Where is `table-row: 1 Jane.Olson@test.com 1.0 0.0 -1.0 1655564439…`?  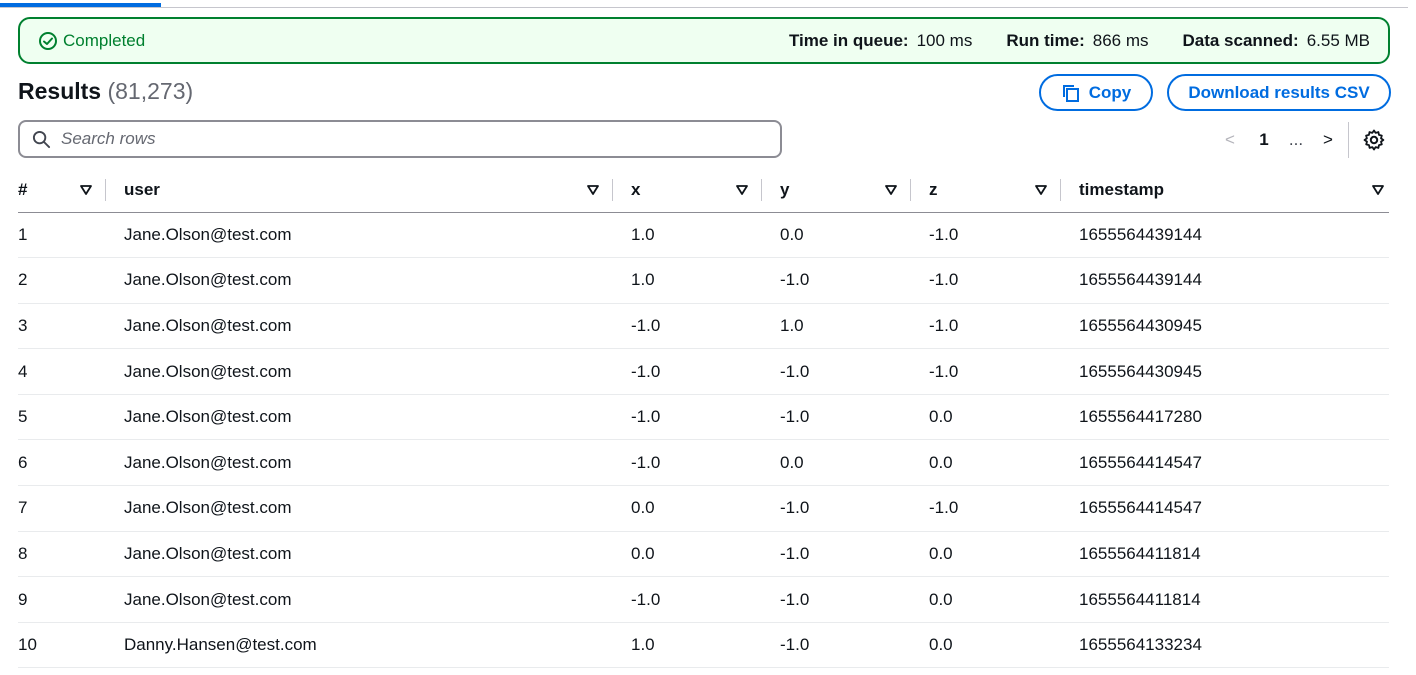
table-row: 1 Jane.Olson@test.com 1.0 0.0 -1.0 1655564439… is located at coordinates (703, 235).